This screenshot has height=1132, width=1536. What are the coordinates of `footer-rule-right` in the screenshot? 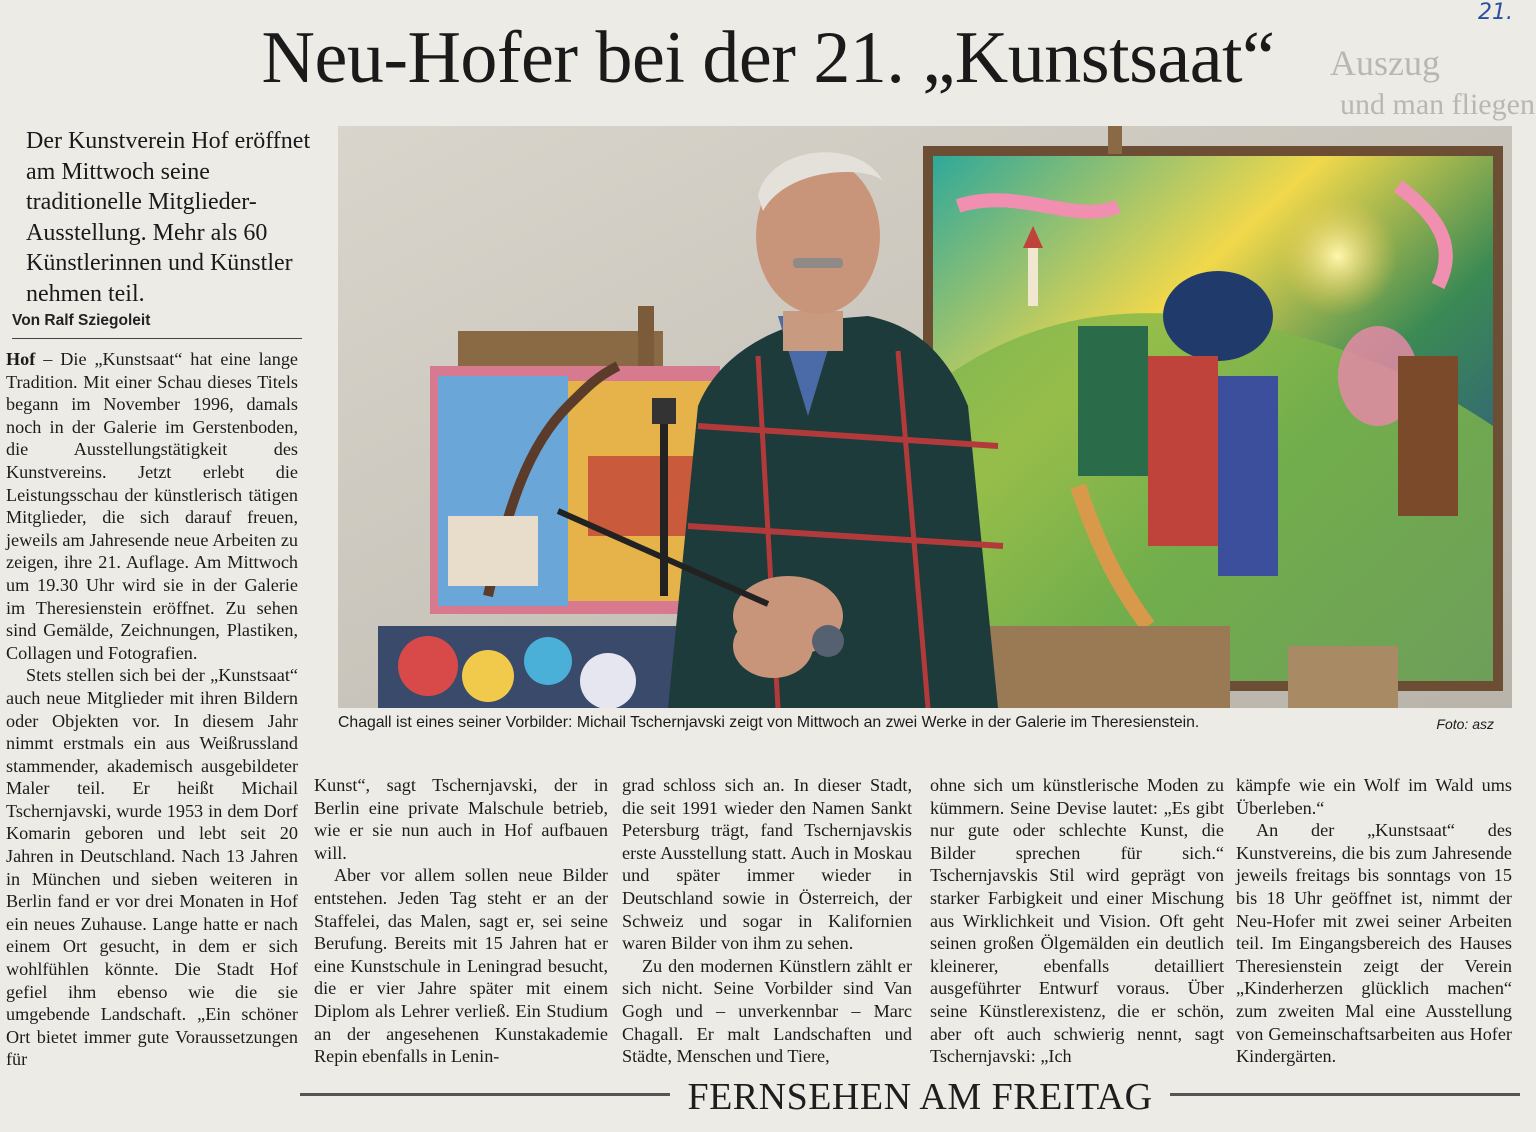 It's located at (1340, 1094).